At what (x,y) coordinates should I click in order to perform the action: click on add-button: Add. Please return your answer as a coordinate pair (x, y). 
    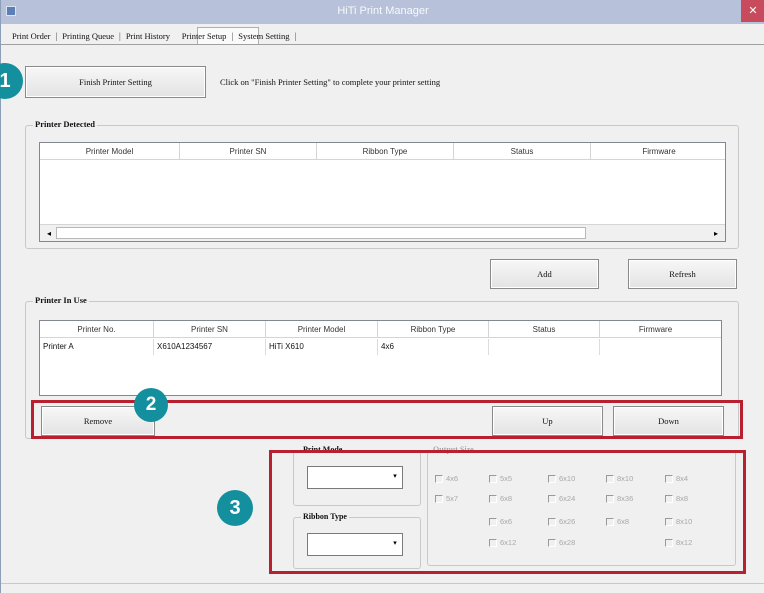
    Looking at the image, I should click on (544, 274).